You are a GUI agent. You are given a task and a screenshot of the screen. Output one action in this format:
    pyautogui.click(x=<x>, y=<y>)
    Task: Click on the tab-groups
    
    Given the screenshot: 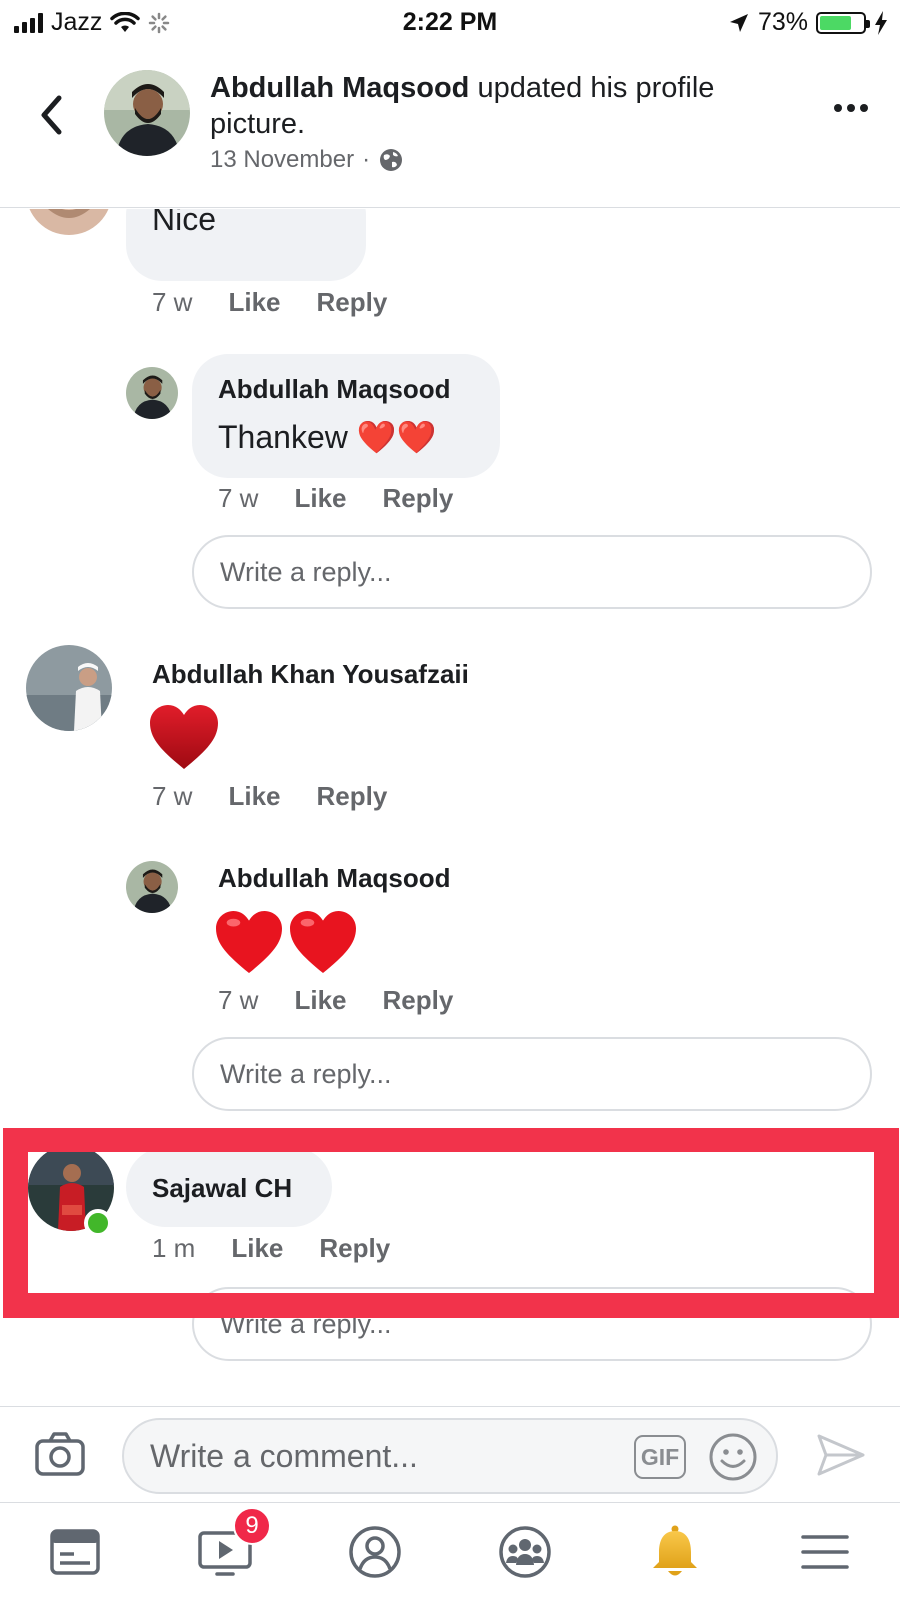 What is the action you would take?
    pyautogui.click(x=525, y=1551)
    